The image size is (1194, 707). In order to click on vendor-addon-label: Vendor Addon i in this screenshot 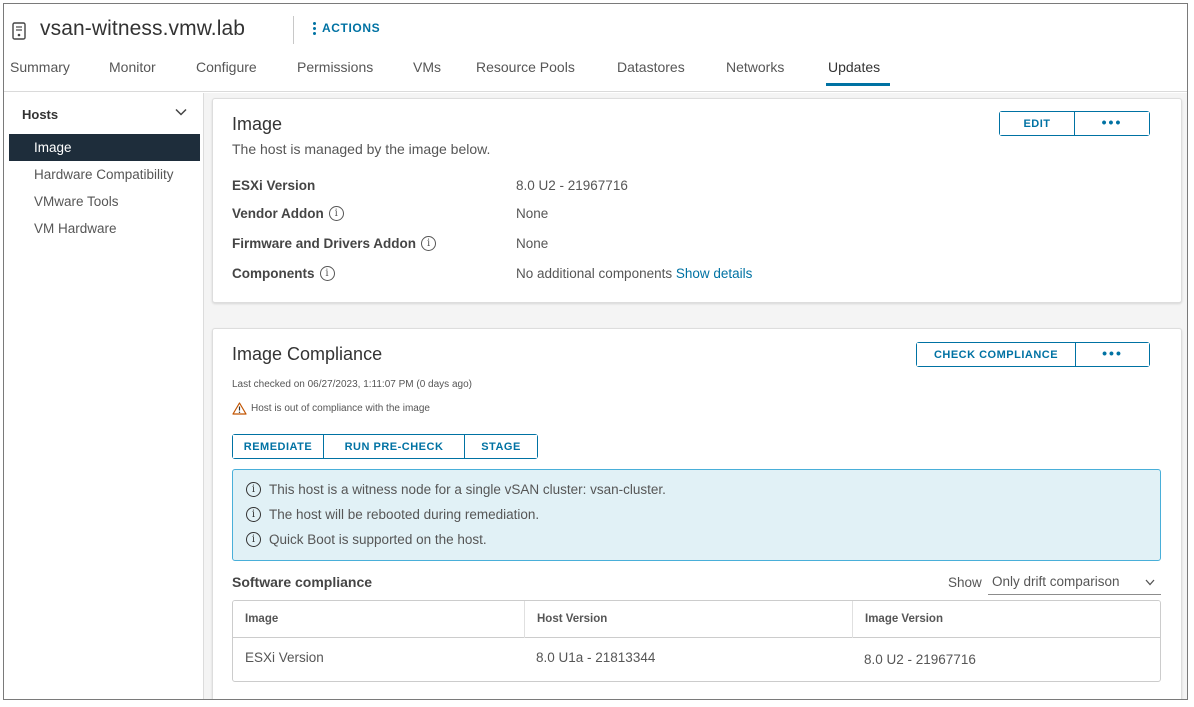, I will do `click(288, 213)`.